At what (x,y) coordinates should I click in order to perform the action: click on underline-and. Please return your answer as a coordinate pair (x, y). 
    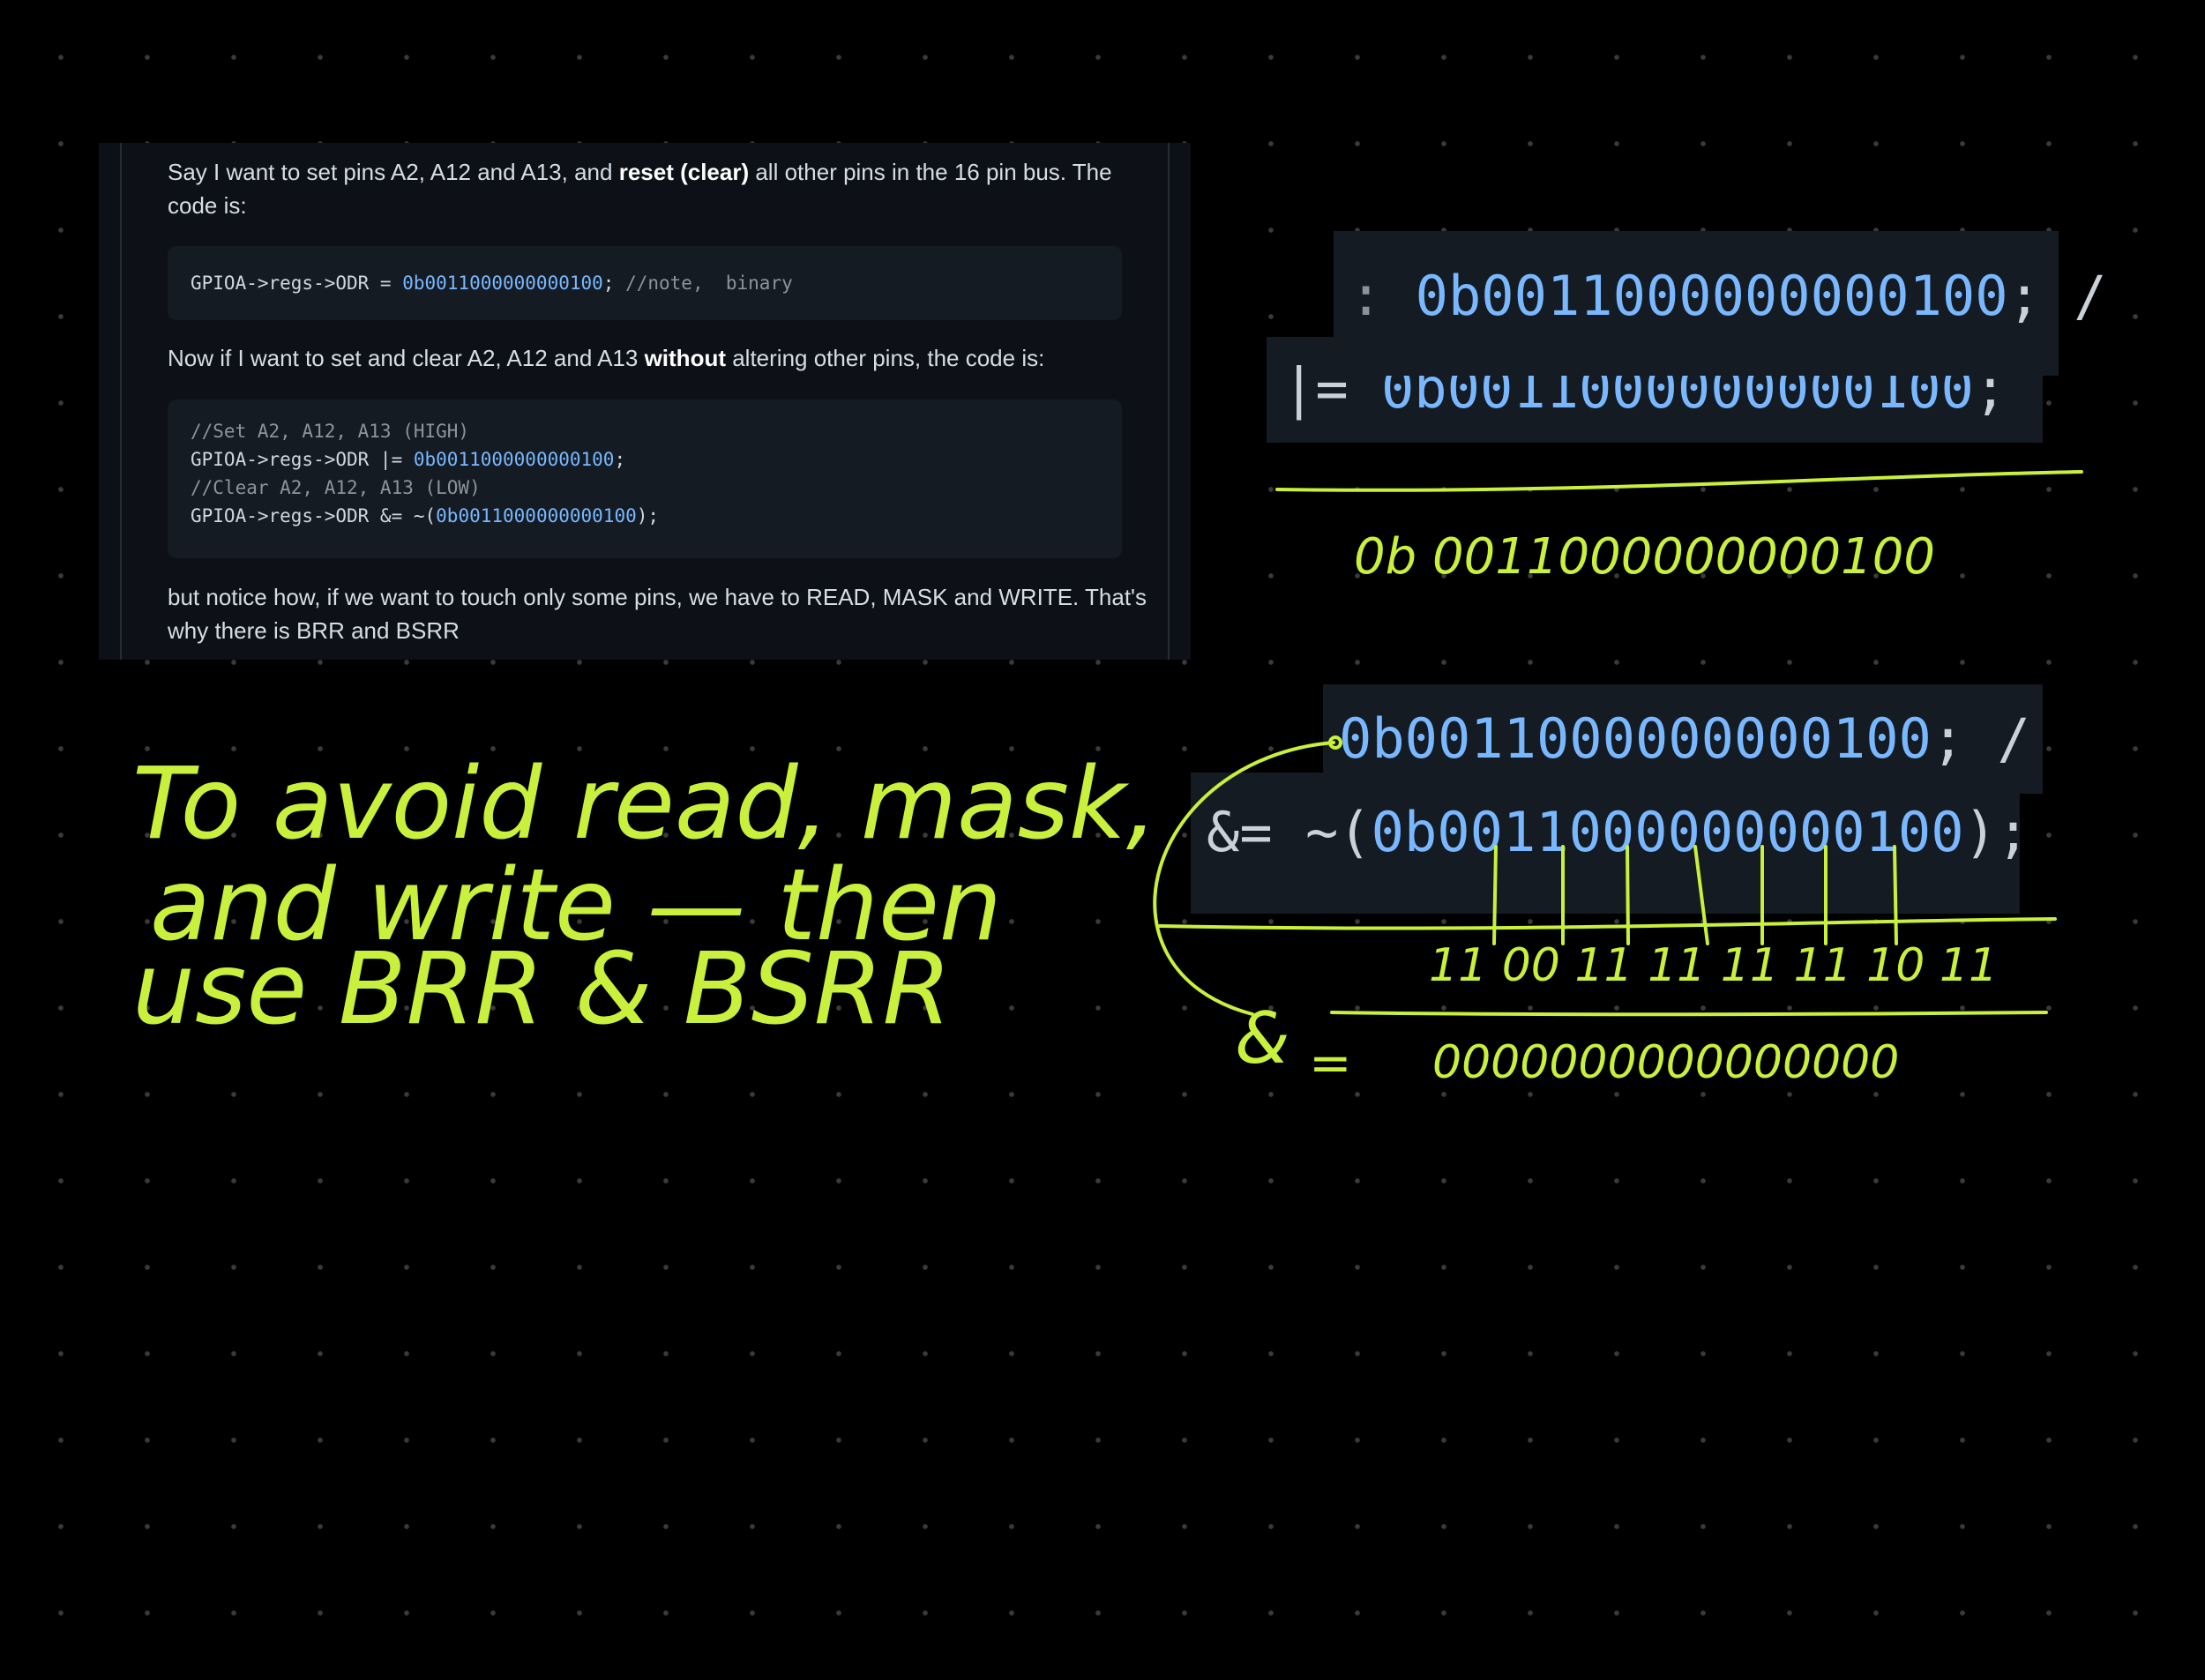
    Looking at the image, I should click on (1607, 923).